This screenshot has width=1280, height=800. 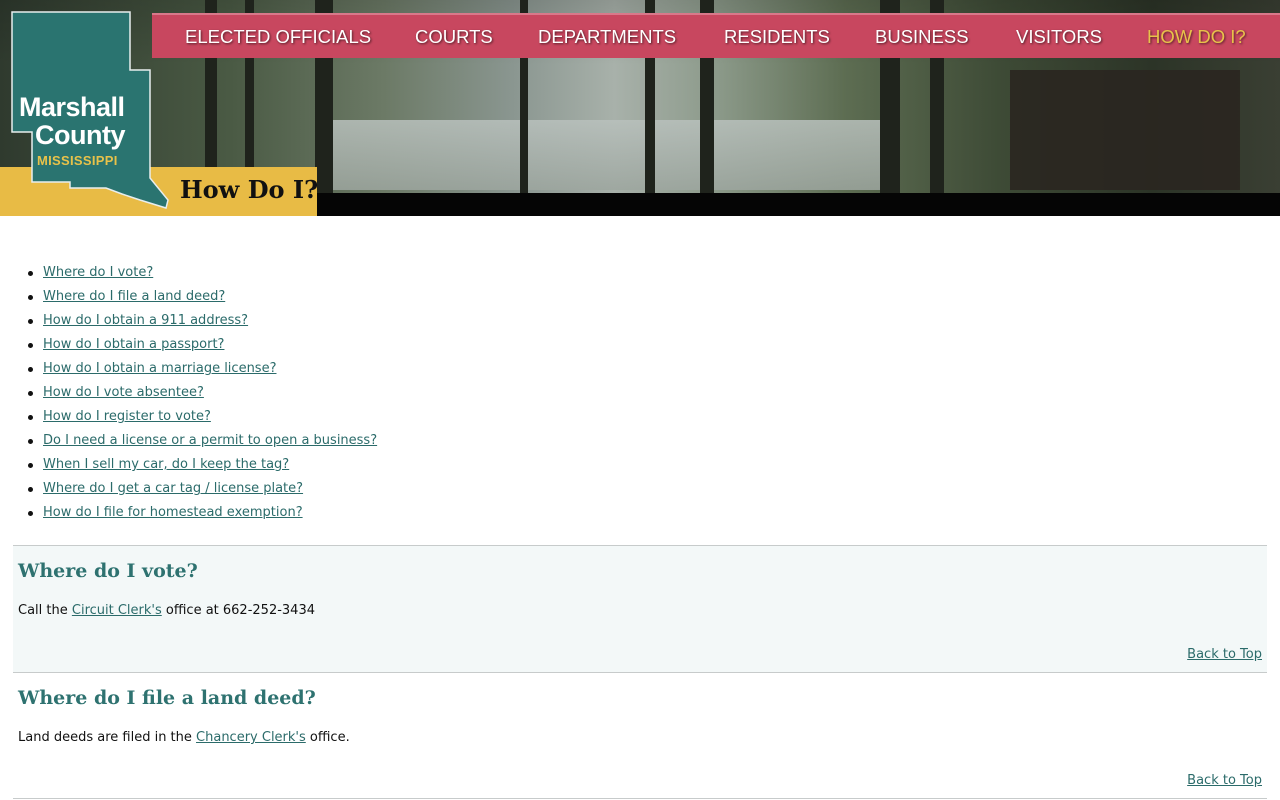 What do you see at coordinates (123, 392) in the screenshot?
I see `toc-link-vote-absentee: How do I vote absentee?` at bounding box center [123, 392].